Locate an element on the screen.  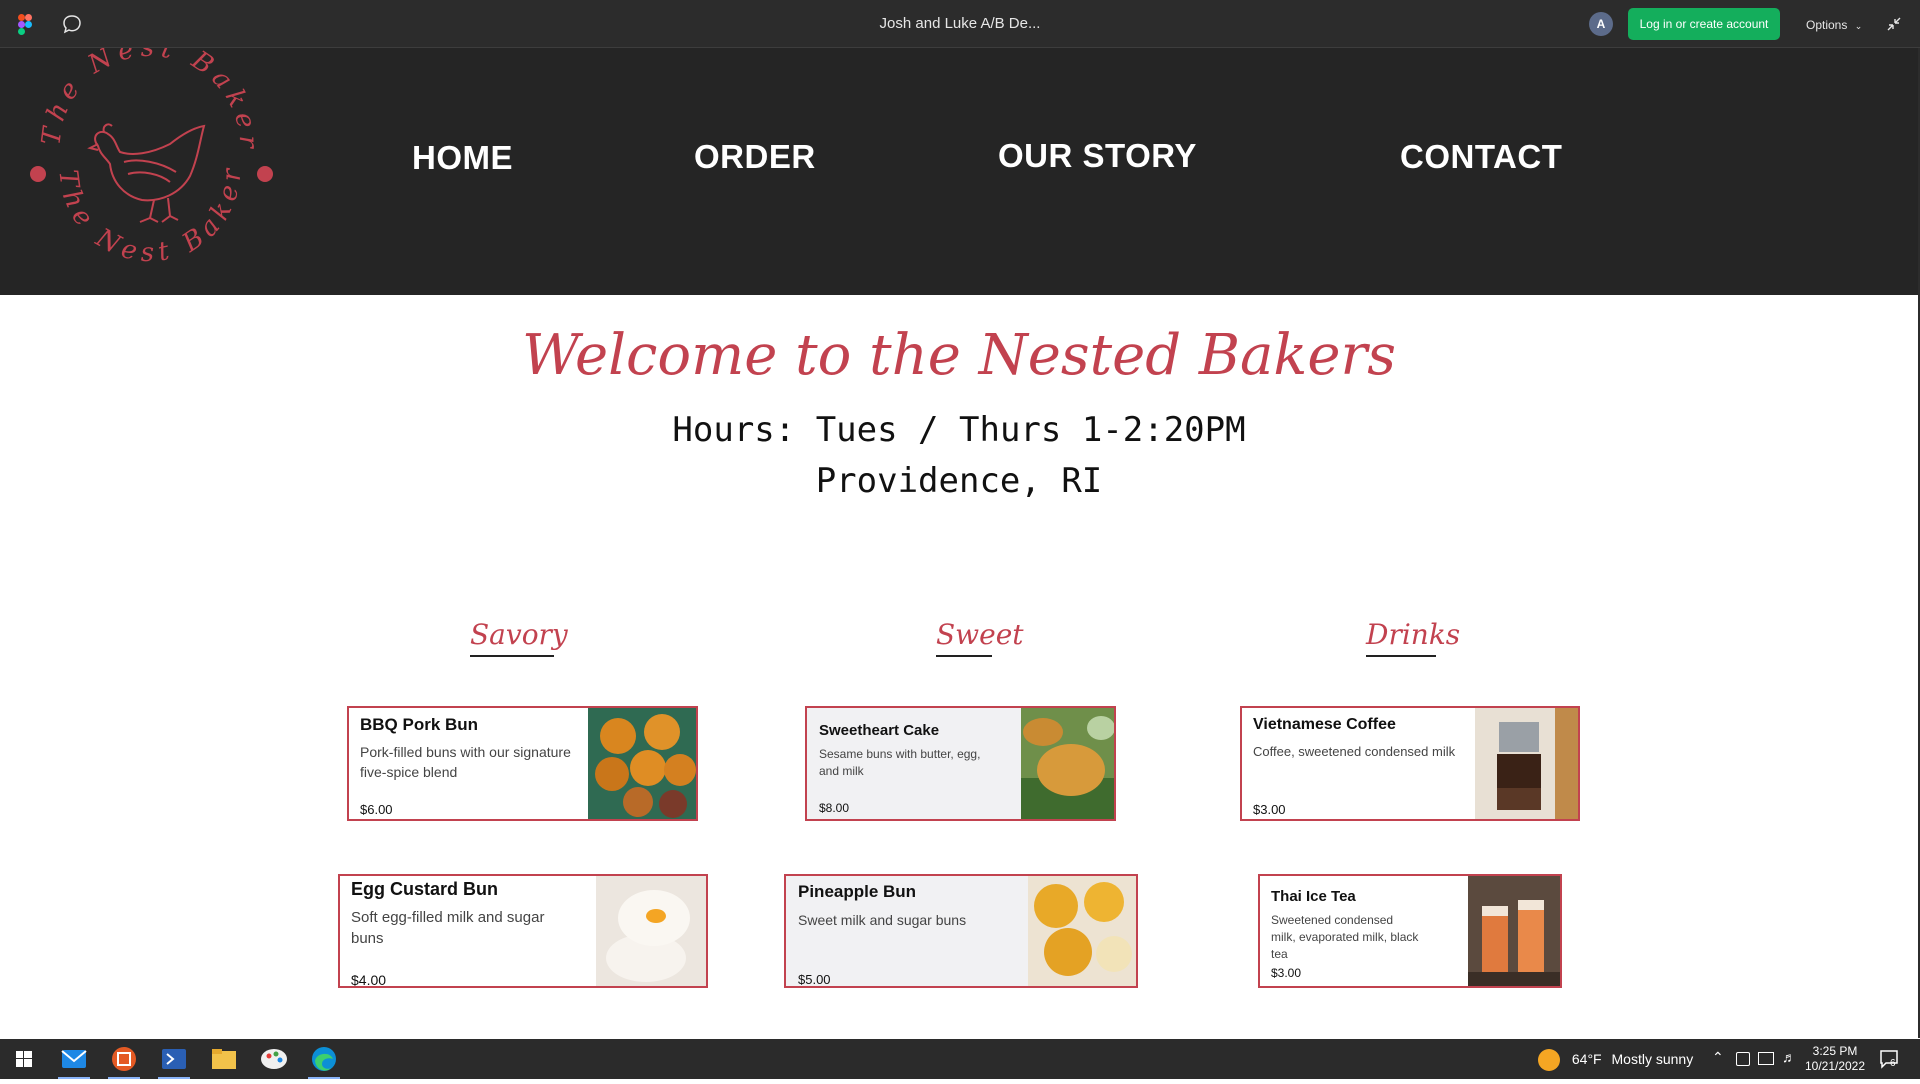
pineapple-bun-photo is located at coordinates (1082, 931).